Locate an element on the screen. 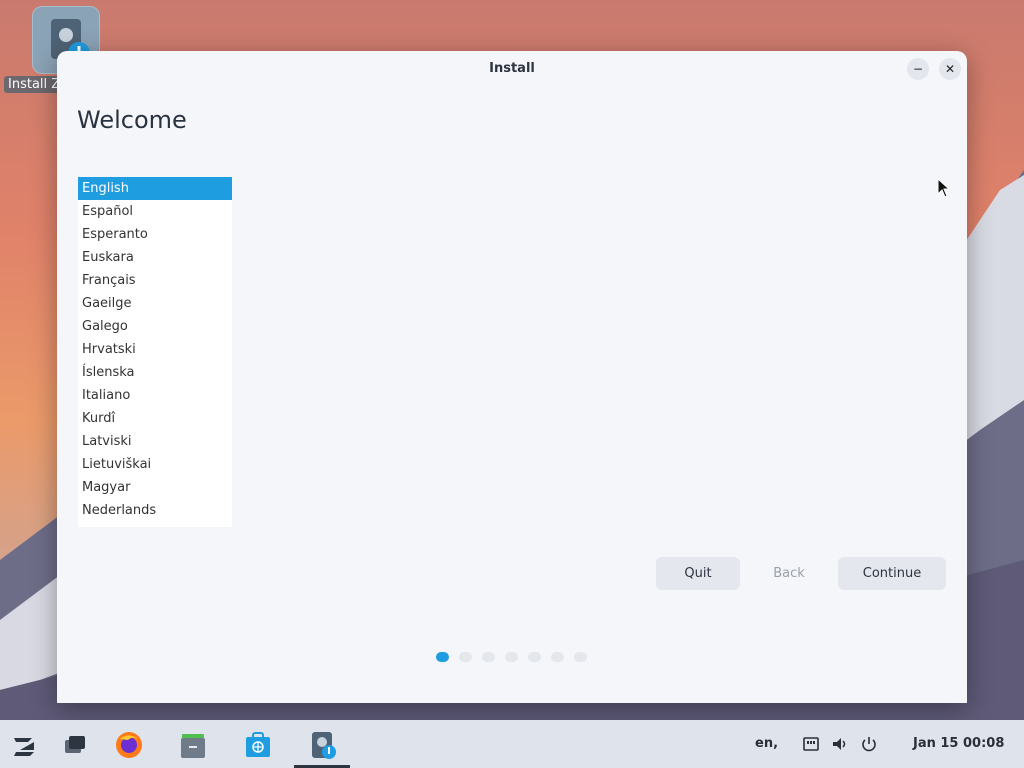 The image size is (1024, 768). installer-taskbar-icon is located at coordinates (323, 745).